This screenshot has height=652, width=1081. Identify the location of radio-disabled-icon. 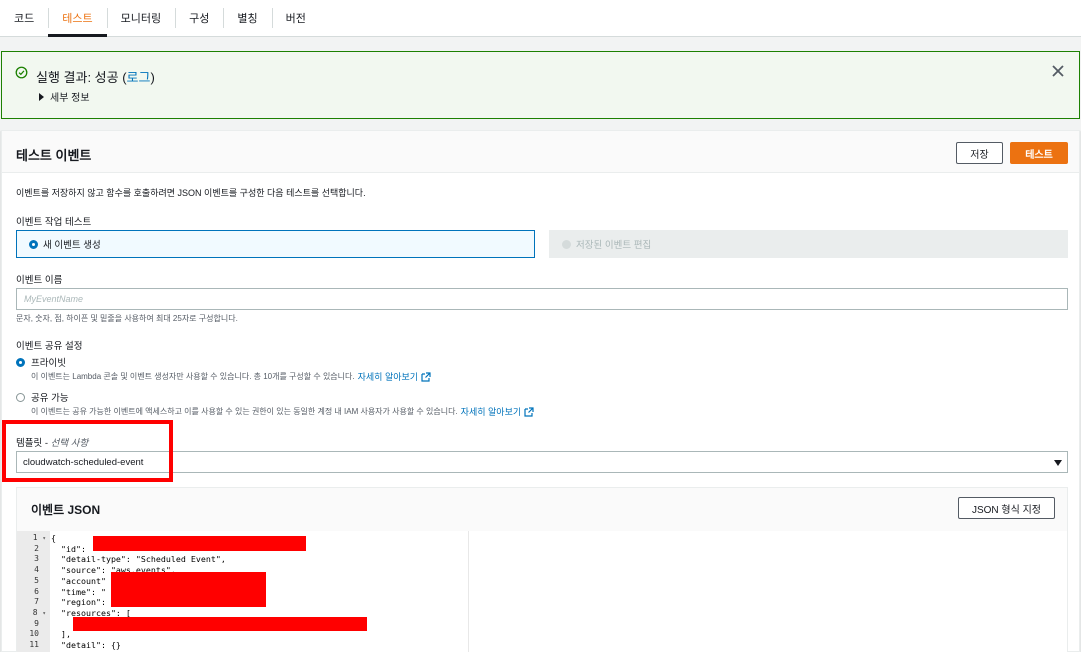
(566, 244).